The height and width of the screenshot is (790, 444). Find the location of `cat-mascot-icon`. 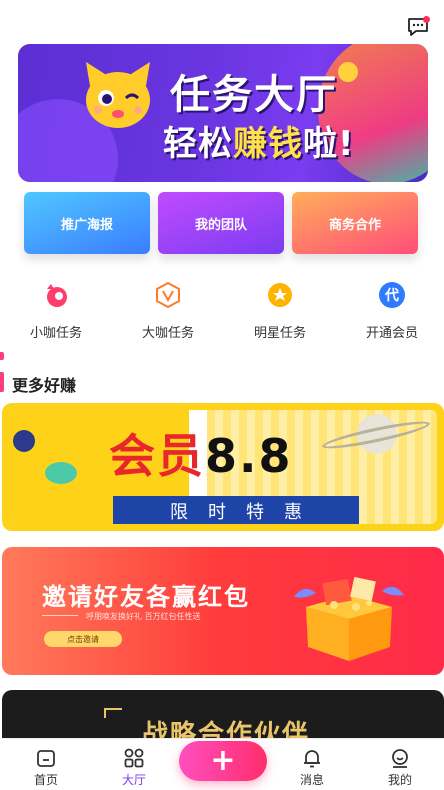

cat-mascot-icon is located at coordinates (118, 95).